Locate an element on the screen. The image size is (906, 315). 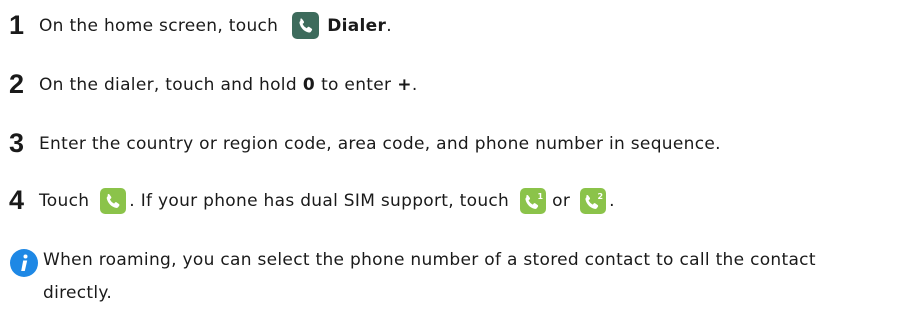
step-1: 1 On the home screen, touch Dialer . is located at coordinates (200, 25).